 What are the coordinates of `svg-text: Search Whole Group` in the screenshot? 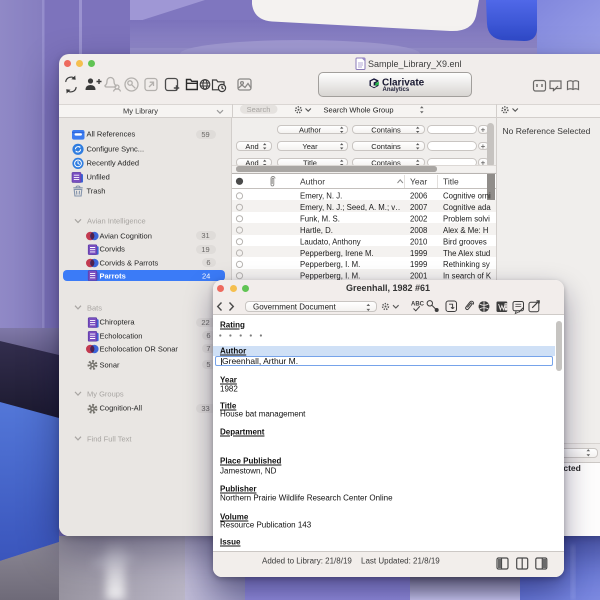 It's located at (359, 109).